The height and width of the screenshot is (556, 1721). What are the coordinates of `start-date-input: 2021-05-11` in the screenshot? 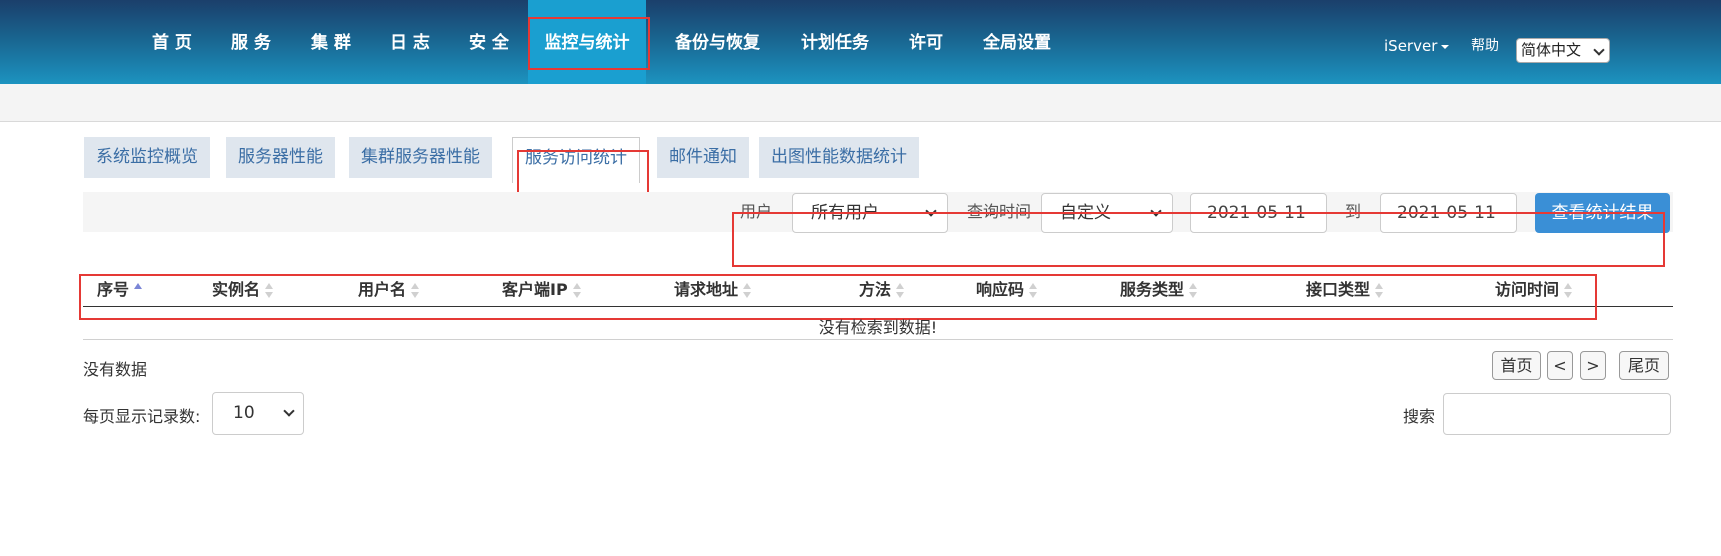 It's located at (1258, 213).